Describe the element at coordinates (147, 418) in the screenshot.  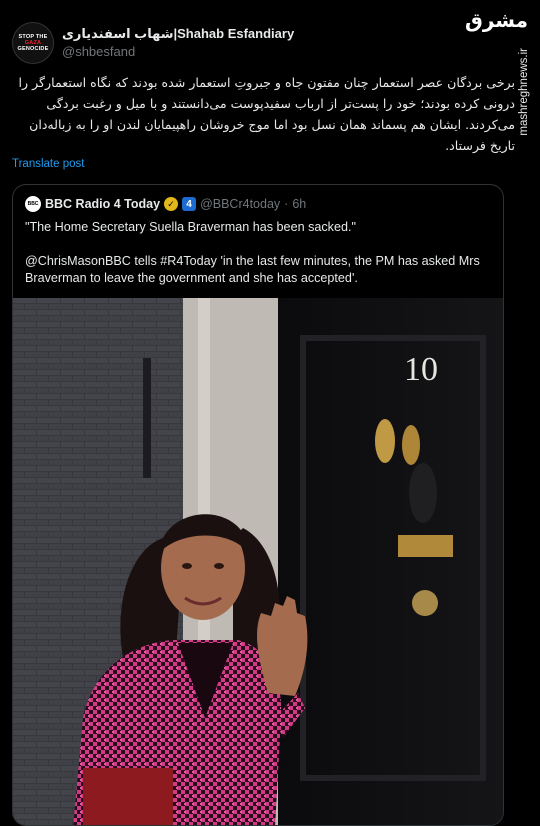
I see `railing-post` at that location.